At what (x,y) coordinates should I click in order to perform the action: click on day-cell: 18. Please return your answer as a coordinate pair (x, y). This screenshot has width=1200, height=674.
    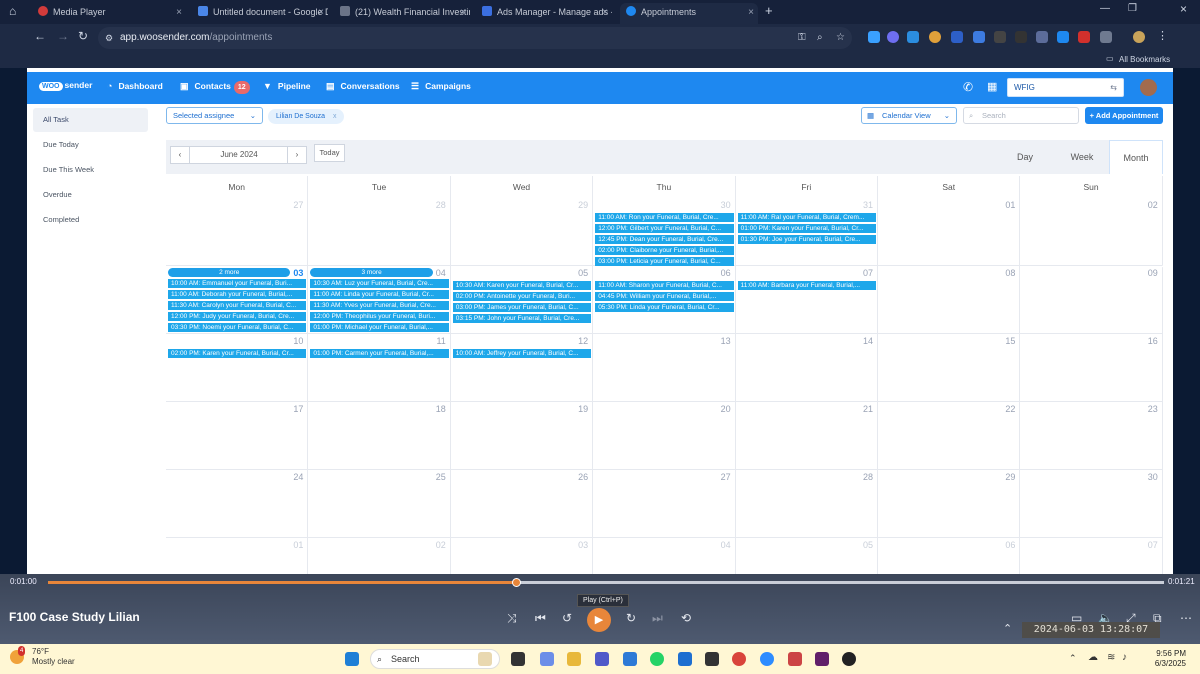
    Looking at the image, I should click on (379, 436).